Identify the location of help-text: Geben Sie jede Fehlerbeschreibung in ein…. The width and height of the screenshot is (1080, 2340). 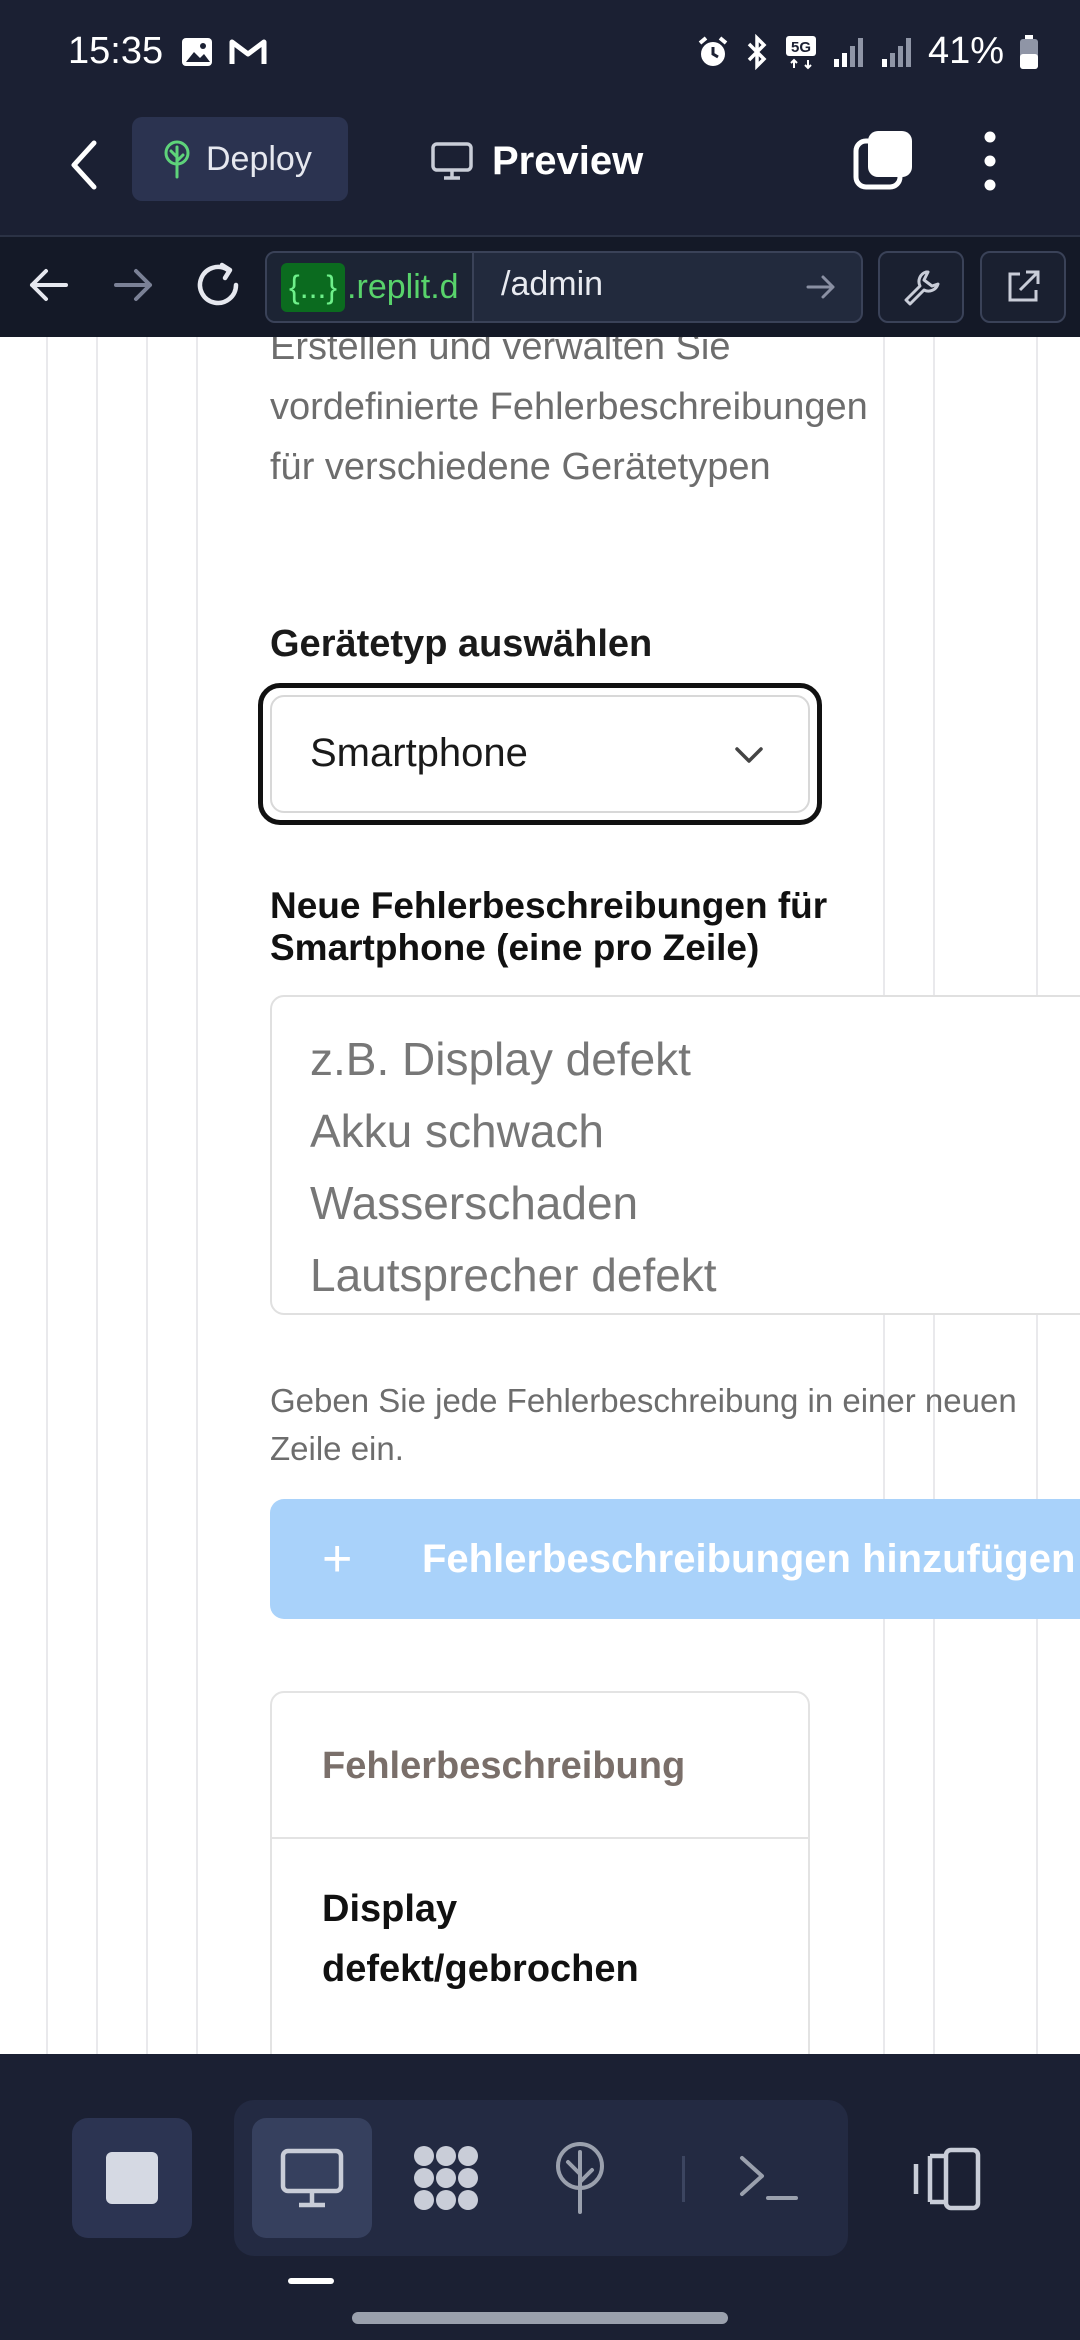
(643, 1424).